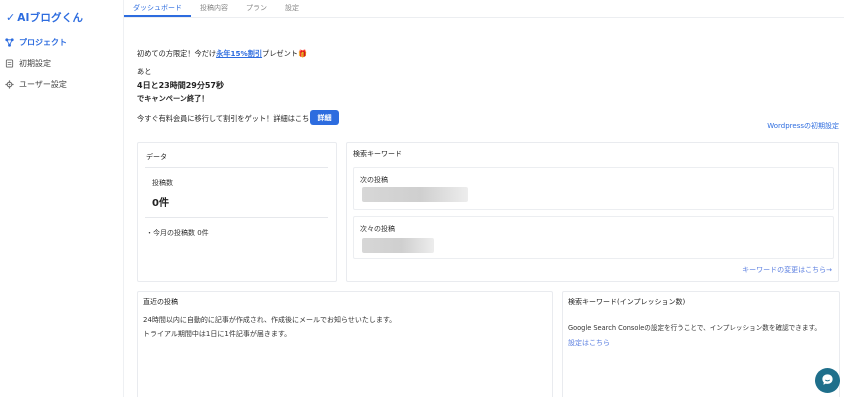  I want to click on search-console-settings-link: 設定はこちら, so click(589, 343).